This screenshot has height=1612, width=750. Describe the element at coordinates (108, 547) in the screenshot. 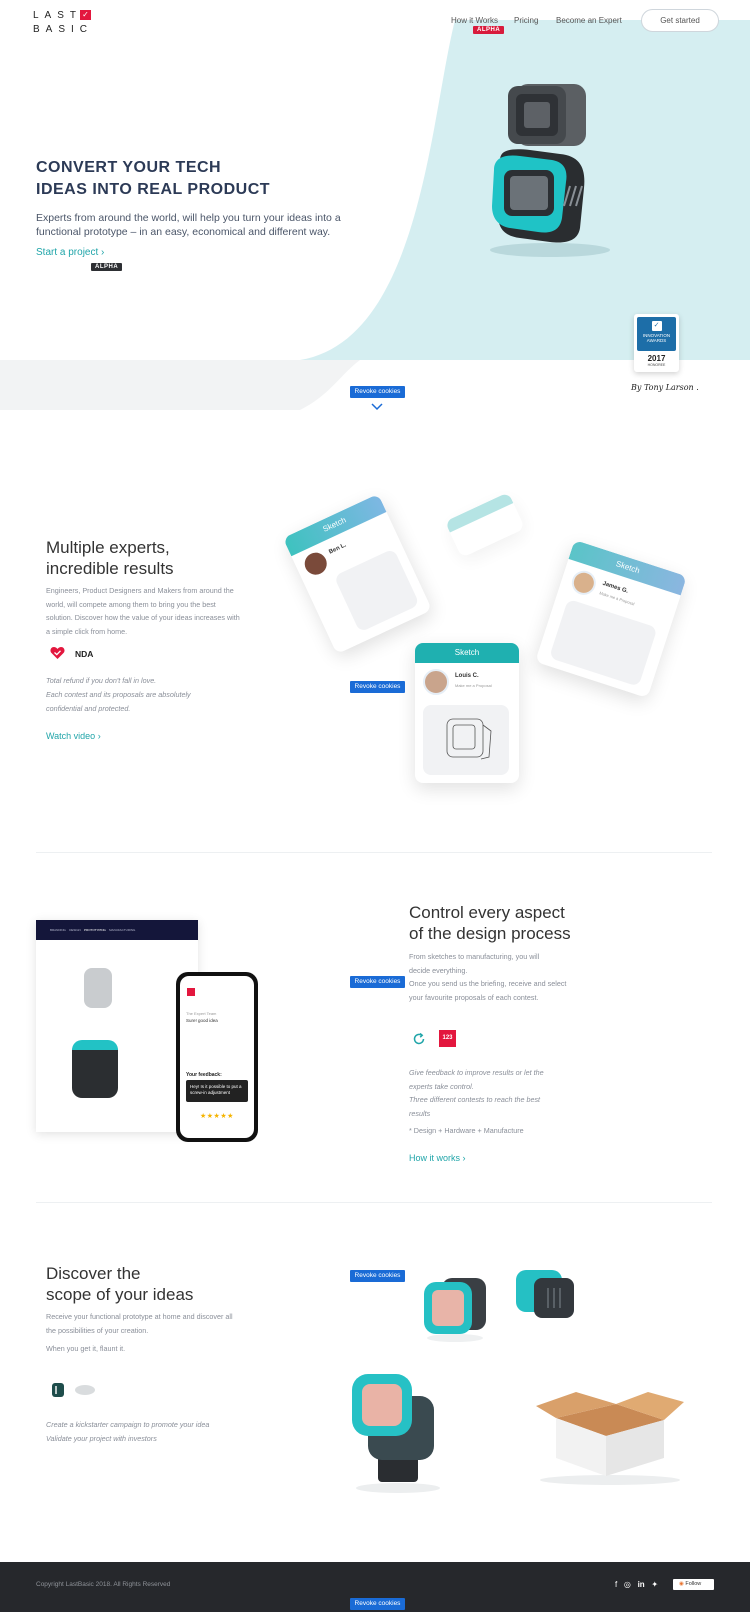

I see `experts-title-line1: Multiple experts,` at that location.